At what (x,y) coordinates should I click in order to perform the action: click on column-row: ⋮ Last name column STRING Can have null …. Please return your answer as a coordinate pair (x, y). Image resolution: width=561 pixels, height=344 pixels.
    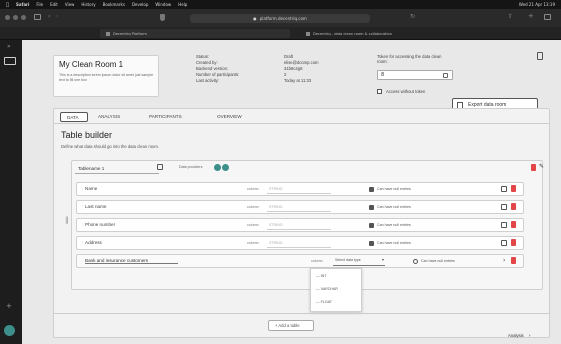
    Looking at the image, I should click on (300, 207).